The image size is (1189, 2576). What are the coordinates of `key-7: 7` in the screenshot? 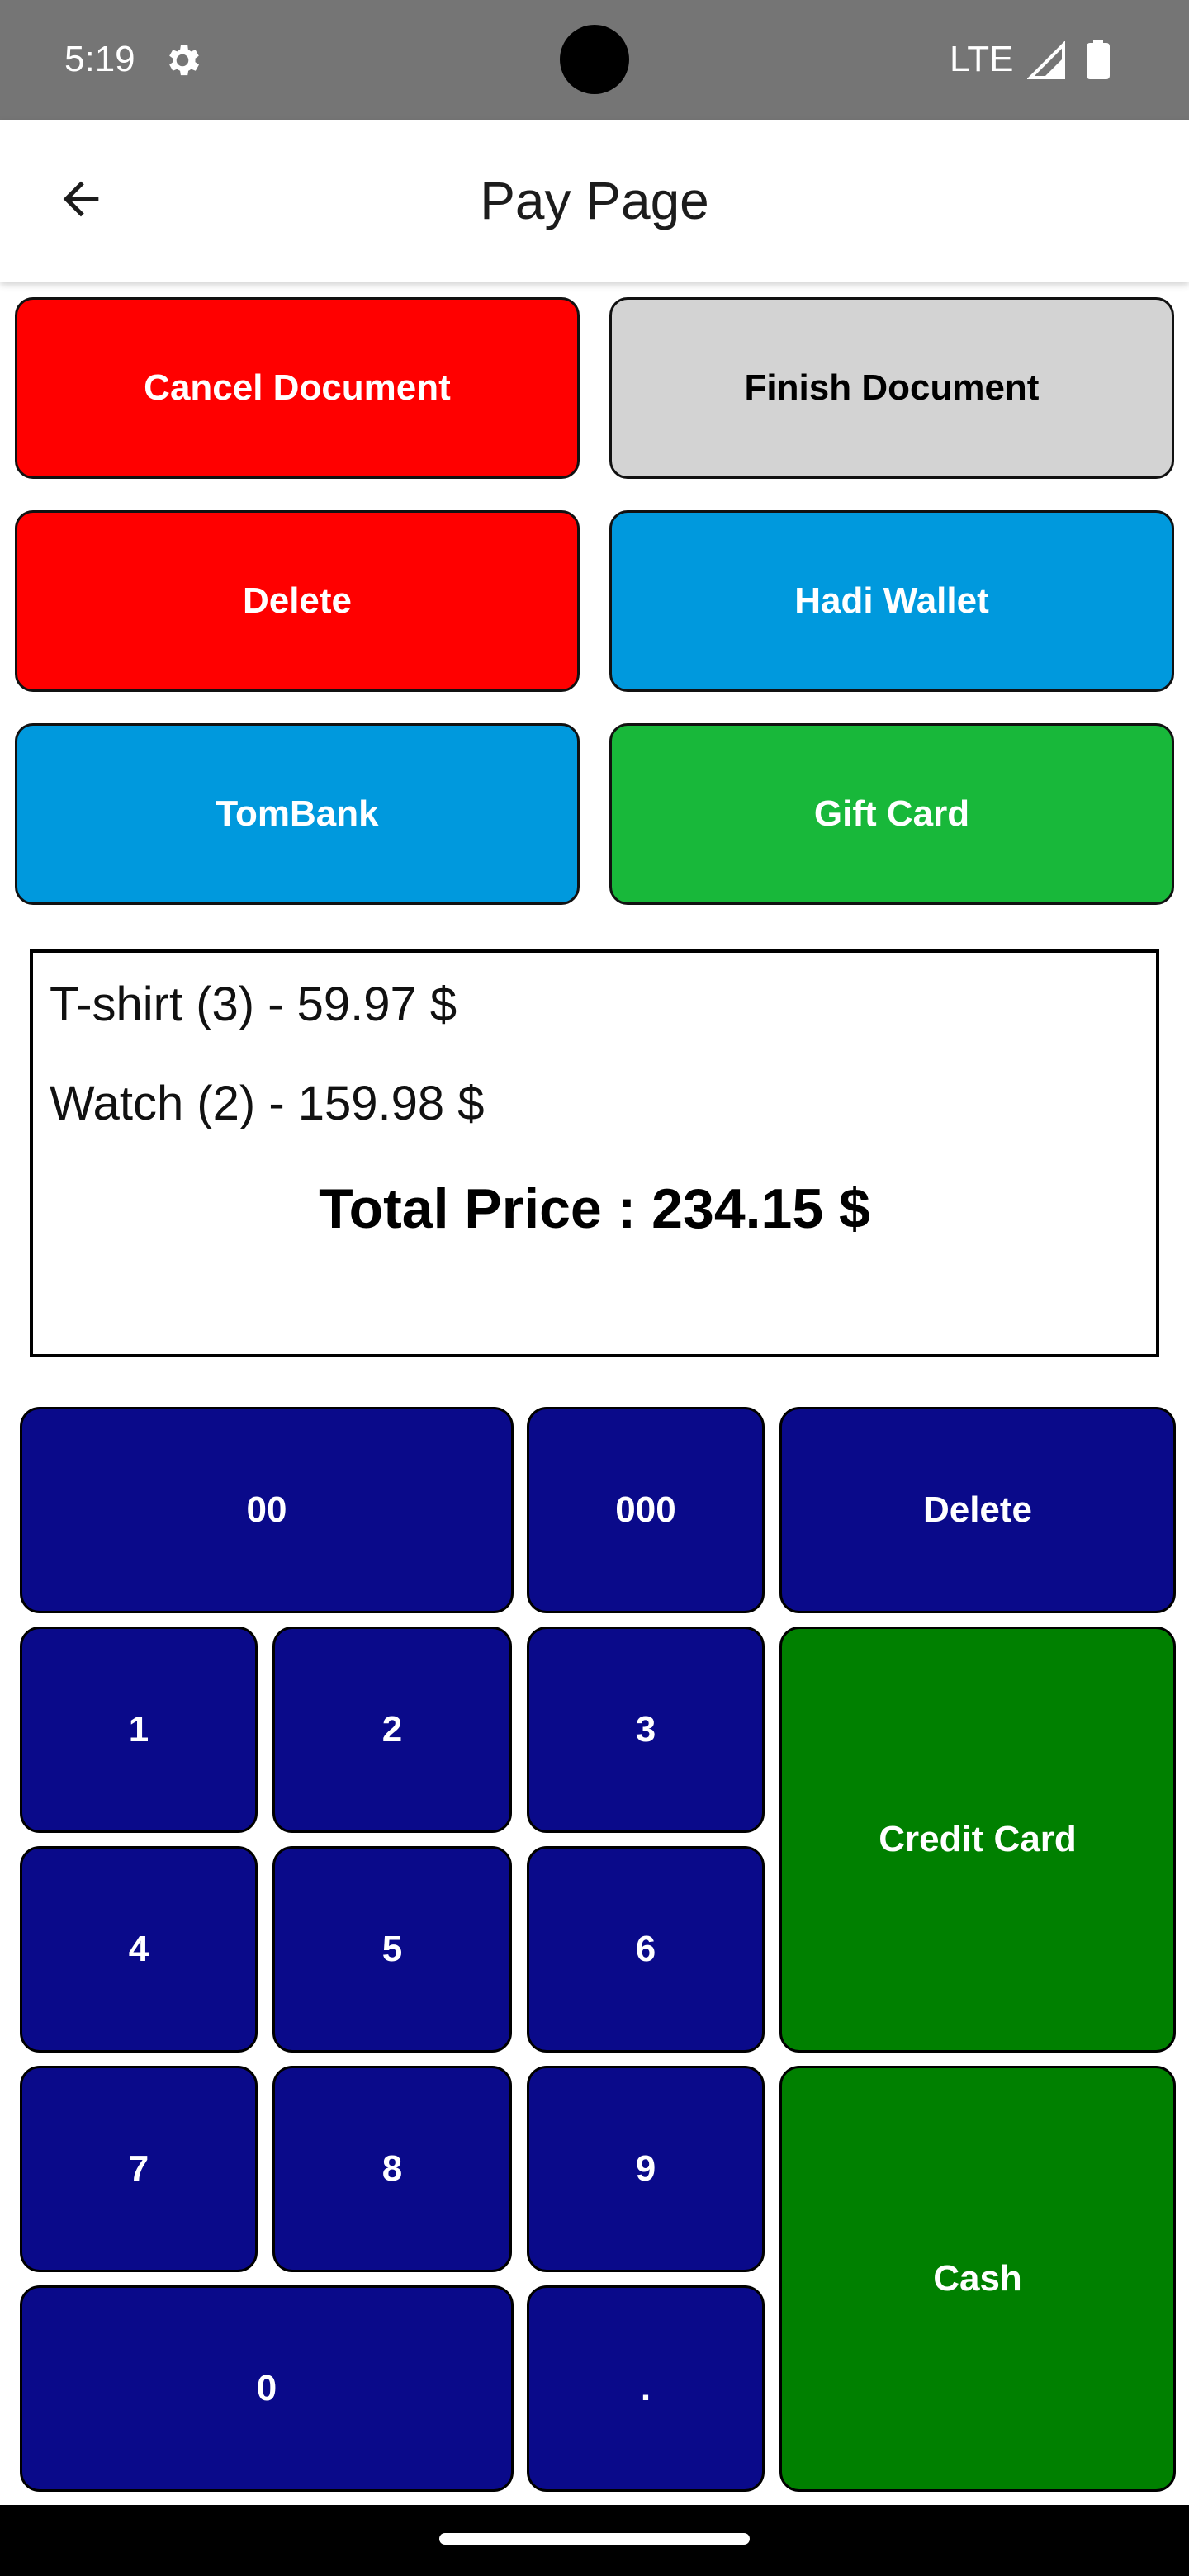 It's located at (139, 2169).